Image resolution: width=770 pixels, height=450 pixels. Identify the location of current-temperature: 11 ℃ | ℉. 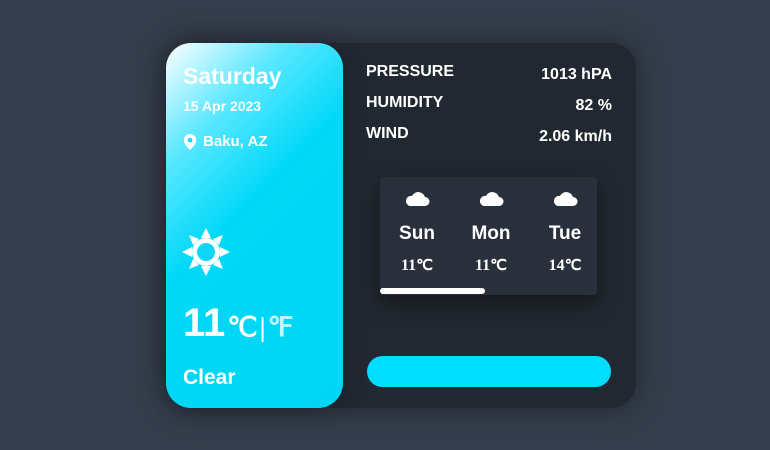
(238, 323).